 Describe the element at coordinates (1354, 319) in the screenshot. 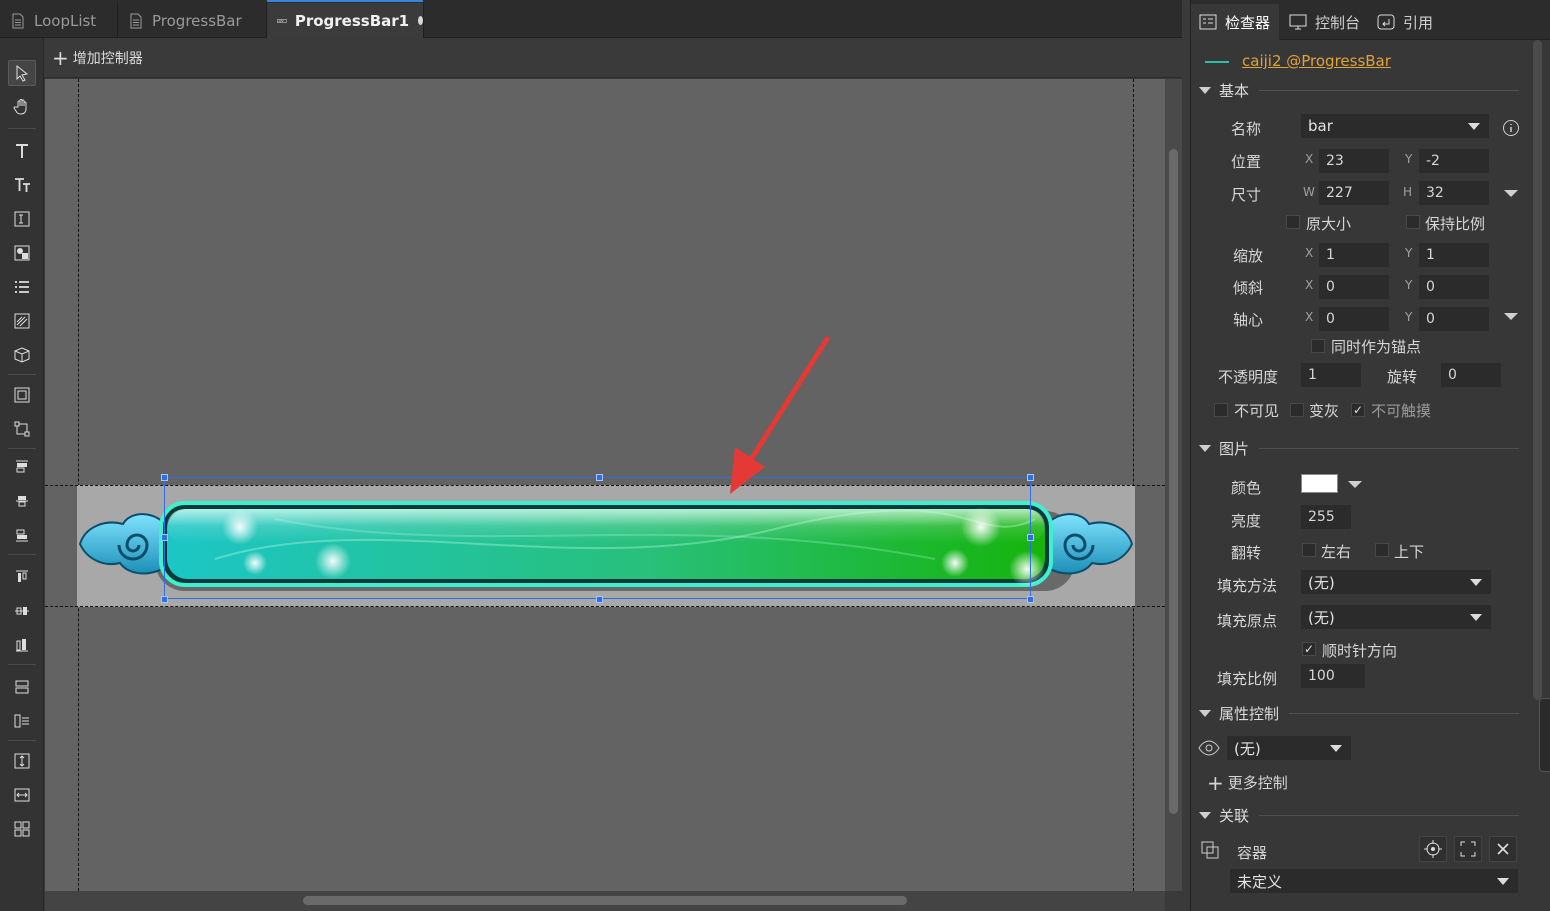

I see `pivot-x-field: 0` at that location.